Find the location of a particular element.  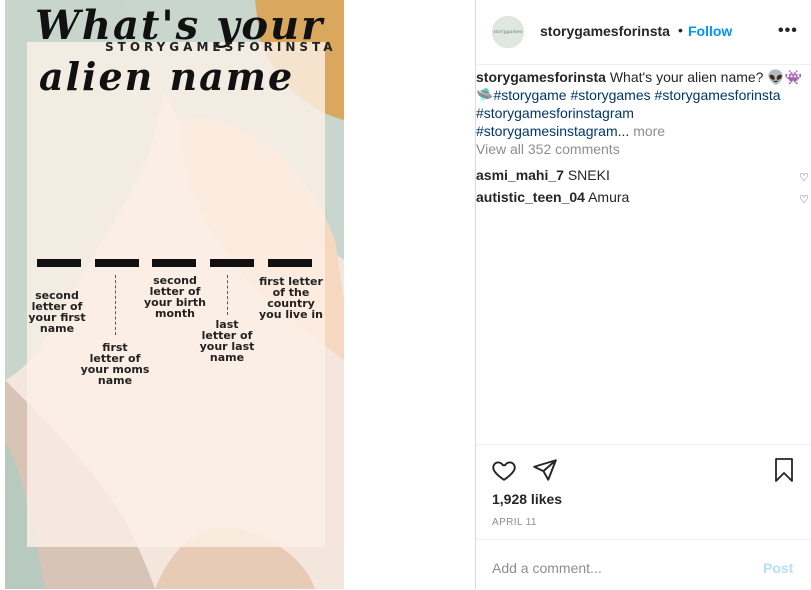

view-all-comments-link: View all 352 comments is located at coordinates (548, 149).